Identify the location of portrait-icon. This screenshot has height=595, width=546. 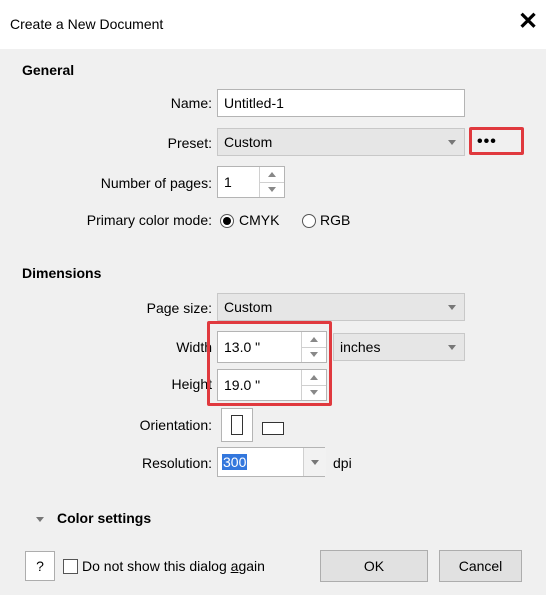
(237, 425).